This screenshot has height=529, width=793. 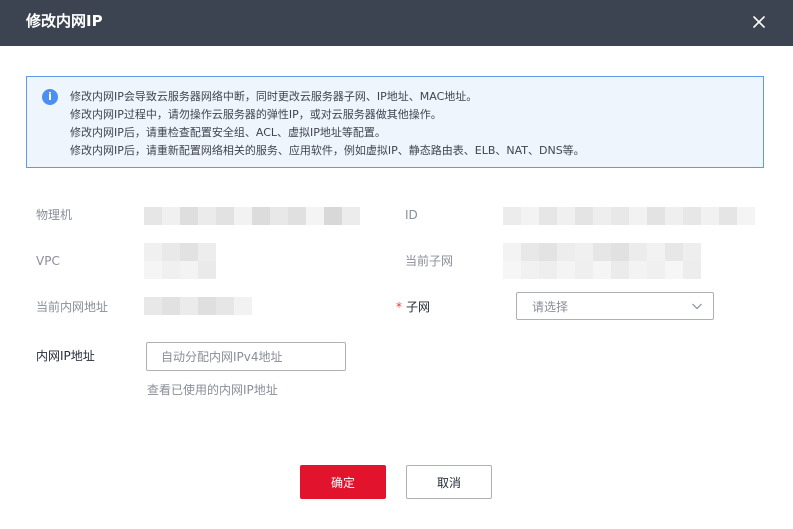 What do you see at coordinates (449, 482) in the screenshot?
I see `cancel-button: 取消` at bounding box center [449, 482].